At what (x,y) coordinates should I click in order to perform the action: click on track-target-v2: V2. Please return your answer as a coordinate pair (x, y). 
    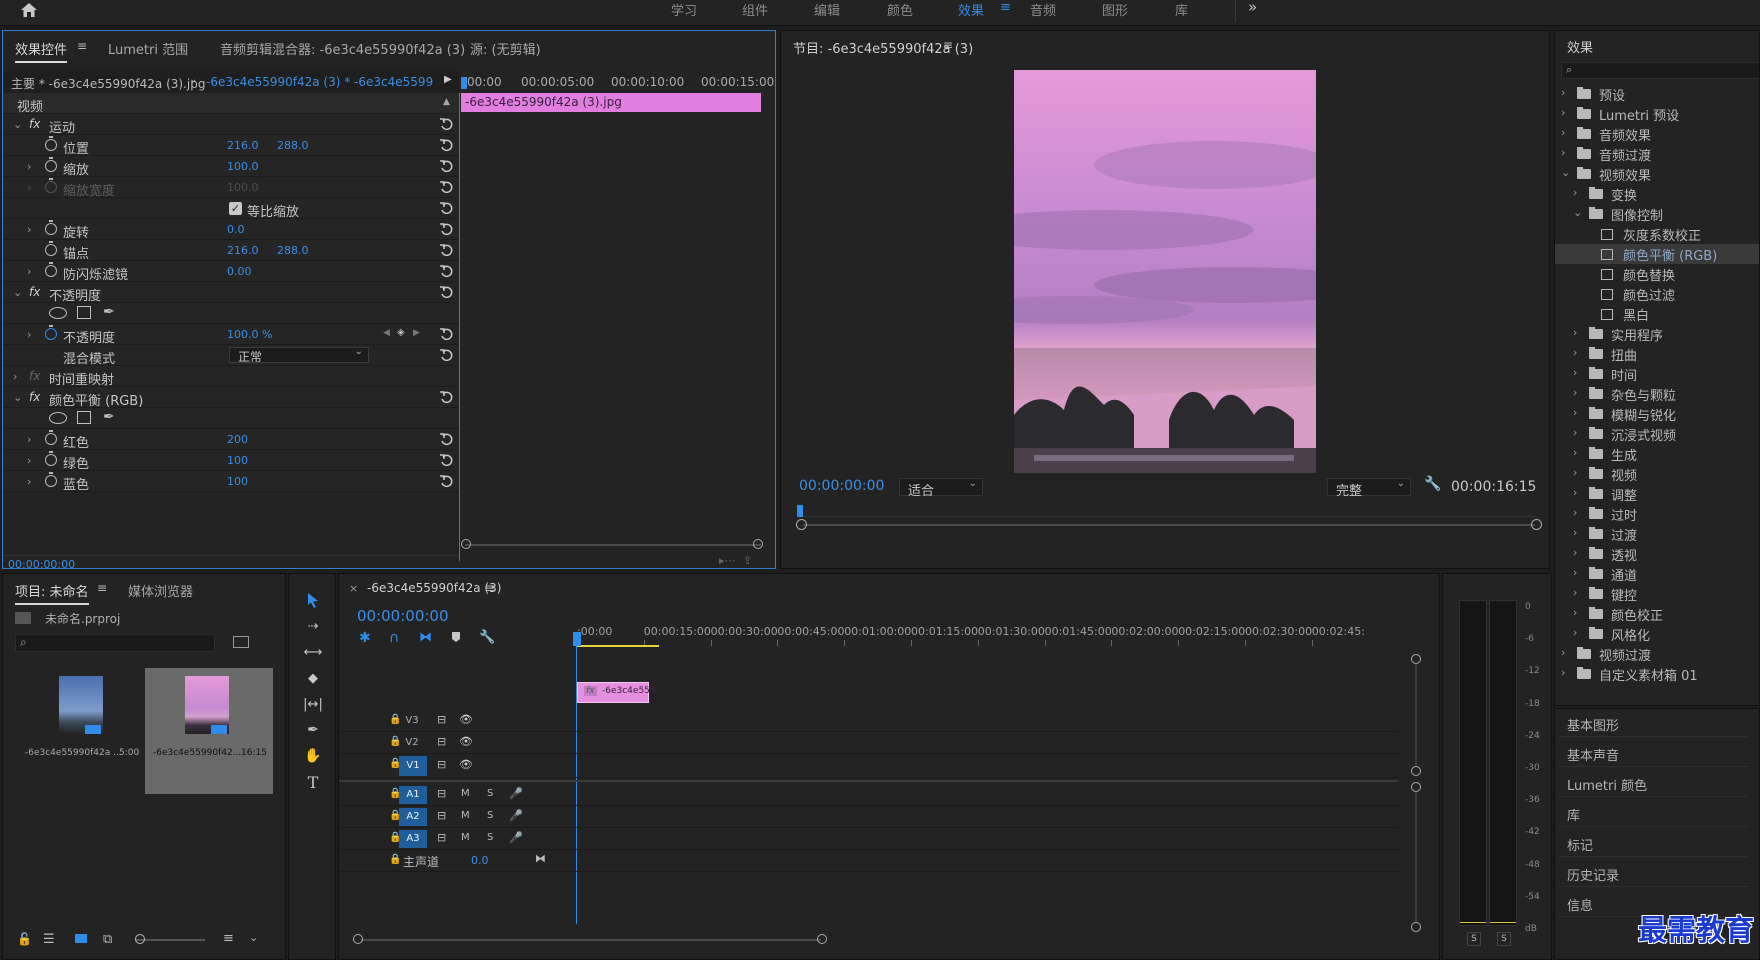
    Looking at the image, I should click on (412, 743).